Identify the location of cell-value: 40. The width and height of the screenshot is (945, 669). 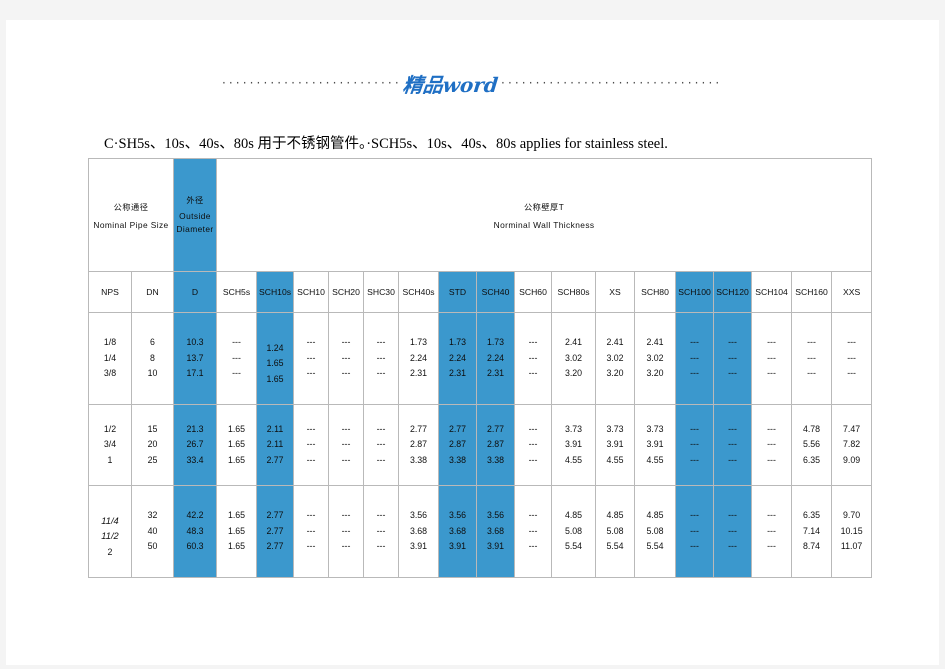
(152, 530).